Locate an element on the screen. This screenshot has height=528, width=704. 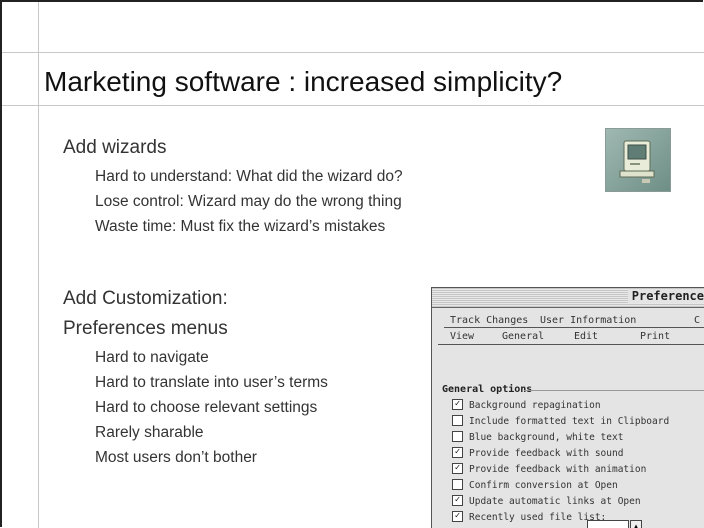
section-label: General options is located at coordinates (487, 389).